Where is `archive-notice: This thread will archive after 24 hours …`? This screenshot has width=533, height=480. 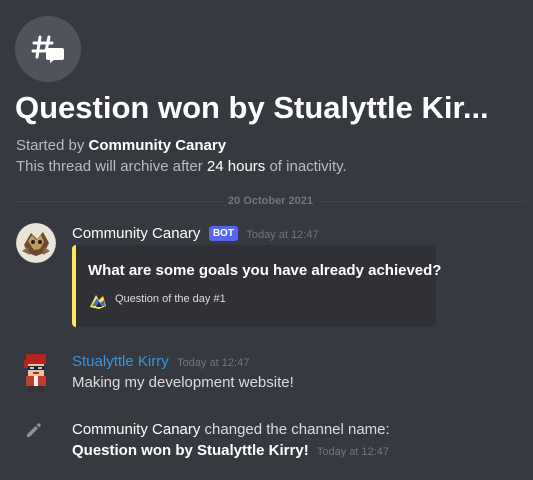
archive-notice: This thread will archive after 24 hours … is located at coordinates (181, 167).